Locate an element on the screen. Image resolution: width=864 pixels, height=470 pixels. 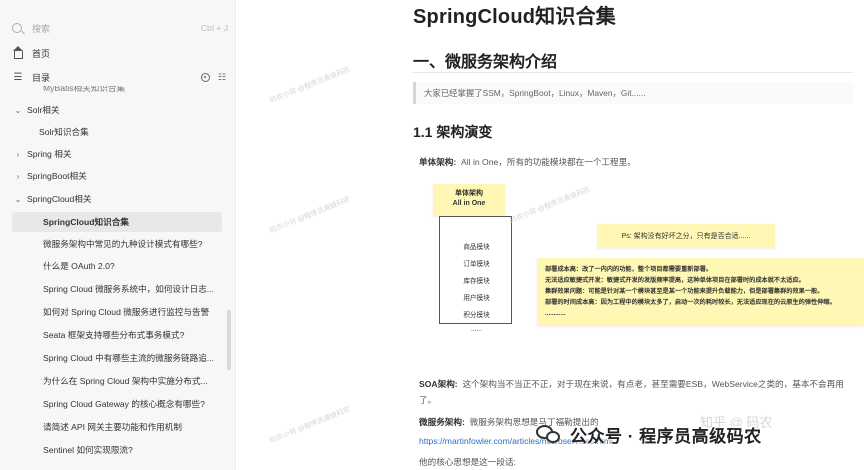
tree-item-label: SpringBoot相关 is located at coordinates (57, 176).